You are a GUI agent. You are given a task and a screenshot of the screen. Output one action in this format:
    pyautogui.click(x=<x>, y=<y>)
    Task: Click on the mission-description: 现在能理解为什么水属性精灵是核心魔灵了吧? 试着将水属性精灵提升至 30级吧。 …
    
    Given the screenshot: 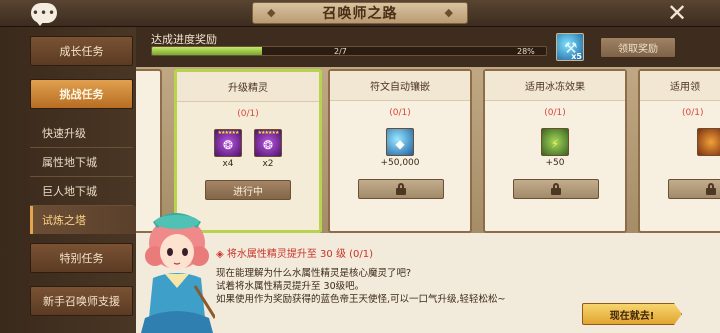 What is the action you would take?
    pyautogui.click(x=361, y=286)
    